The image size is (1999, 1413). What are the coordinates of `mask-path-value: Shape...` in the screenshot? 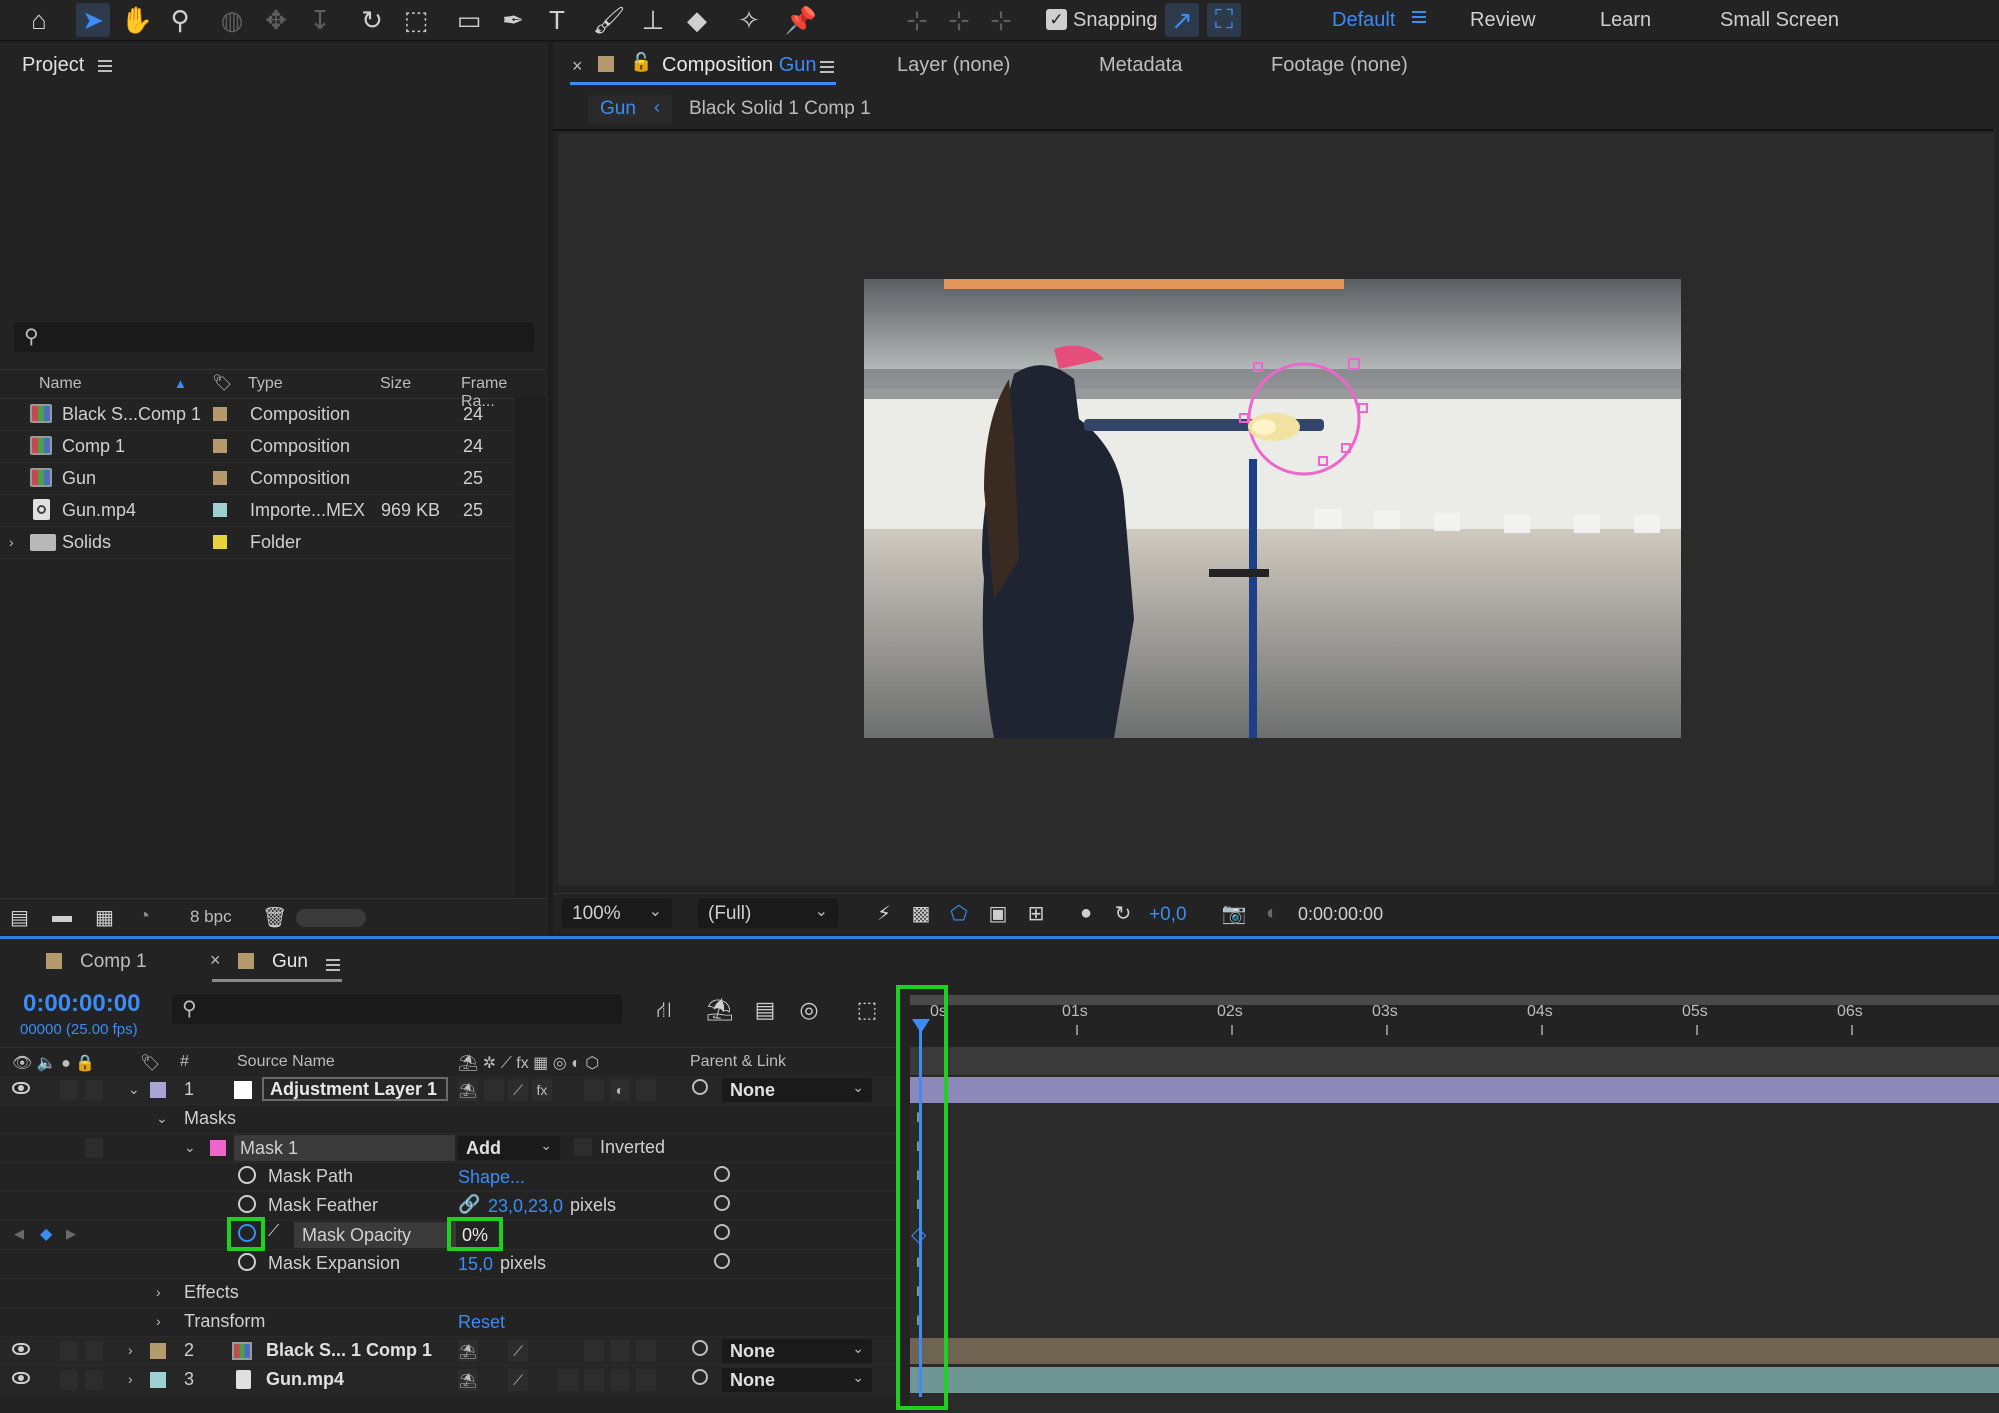 It's located at (491, 1177).